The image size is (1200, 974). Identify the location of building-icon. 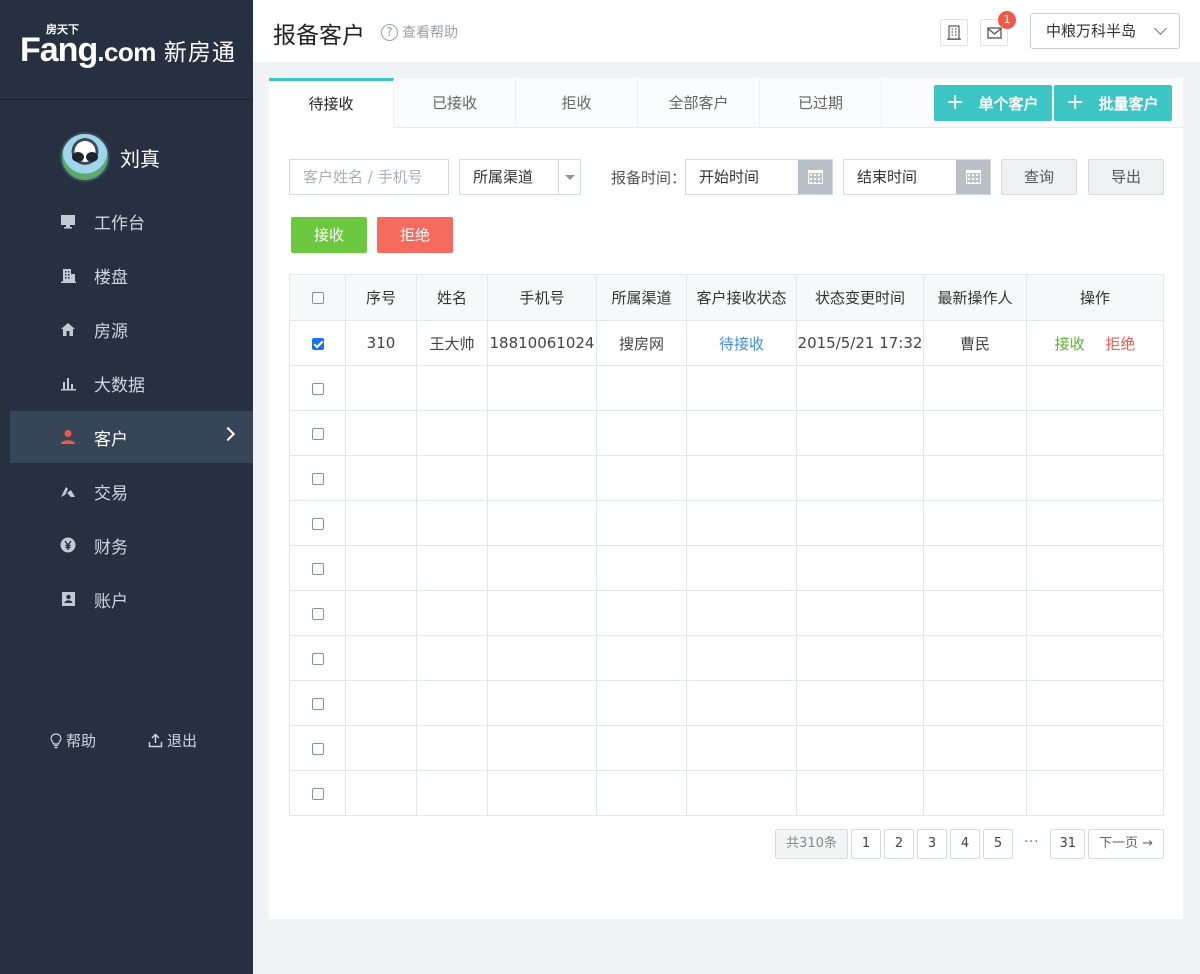
(68, 275).